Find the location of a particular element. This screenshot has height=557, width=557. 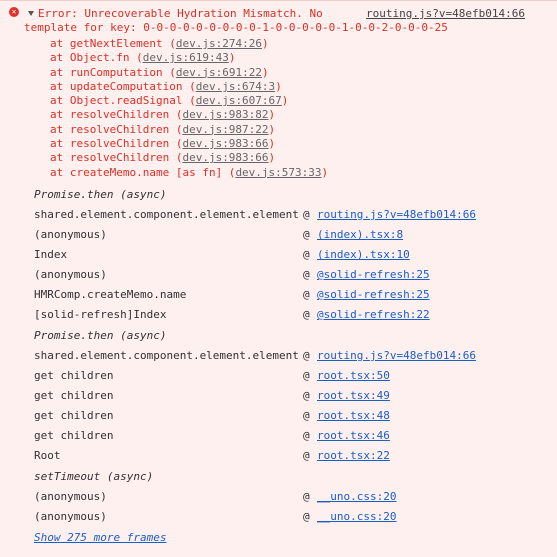

stack-line: at Object.readSignal (dev.js:607:67) is located at coordinates (176, 101).